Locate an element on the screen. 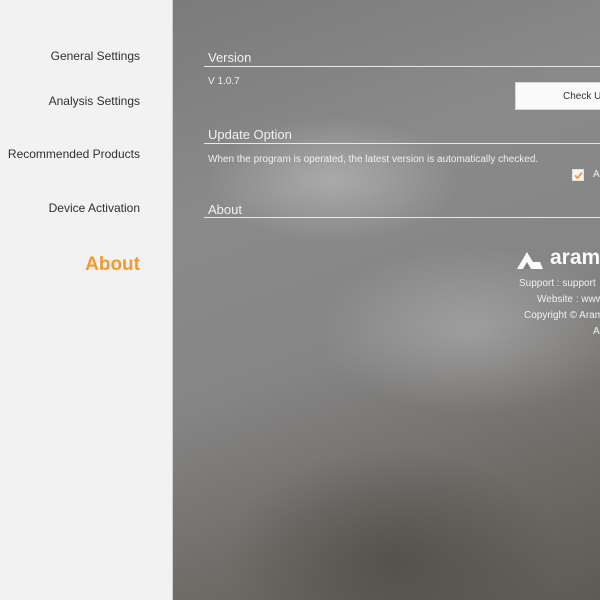 This screenshot has width=600, height=600. auto-check-label: A is located at coordinates (596, 174).